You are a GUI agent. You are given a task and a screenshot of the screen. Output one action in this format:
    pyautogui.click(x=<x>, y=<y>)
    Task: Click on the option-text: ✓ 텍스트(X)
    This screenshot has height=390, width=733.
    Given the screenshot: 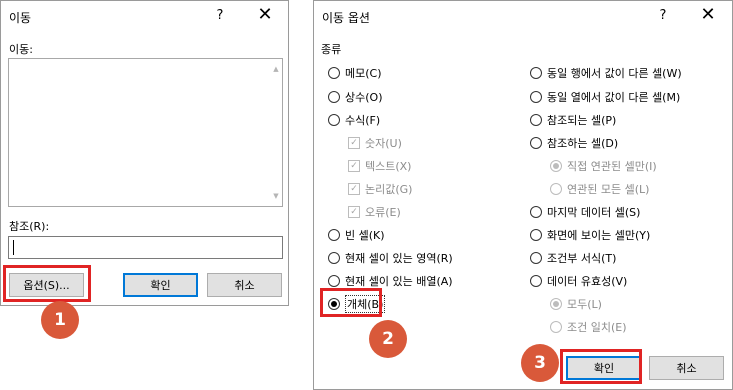 What is the action you would take?
    pyautogui.click(x=379, y=166)
    